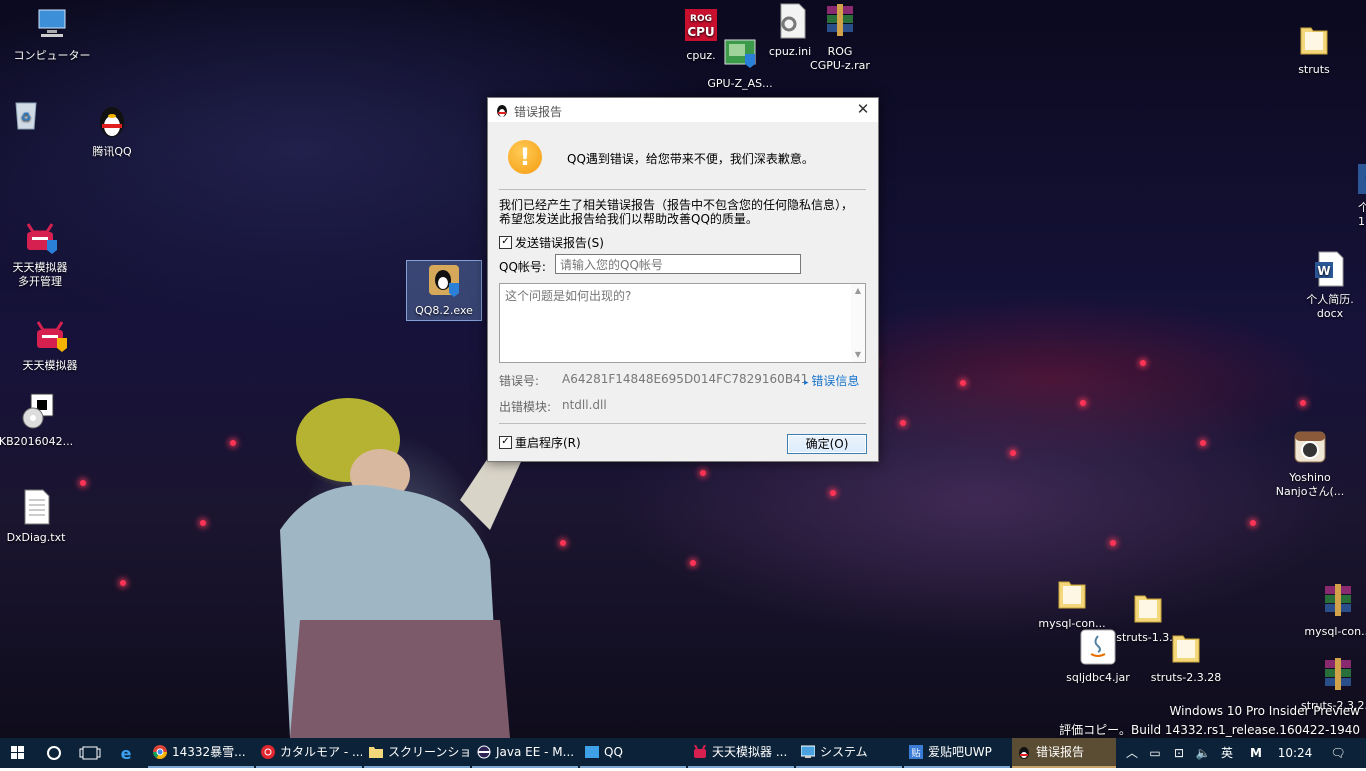 The height and width of the screenshot is (771, 1366). Describe the element at coordinates (858, 355) in the screenshot. I see `scroll-down-icon: ▼` at that location.